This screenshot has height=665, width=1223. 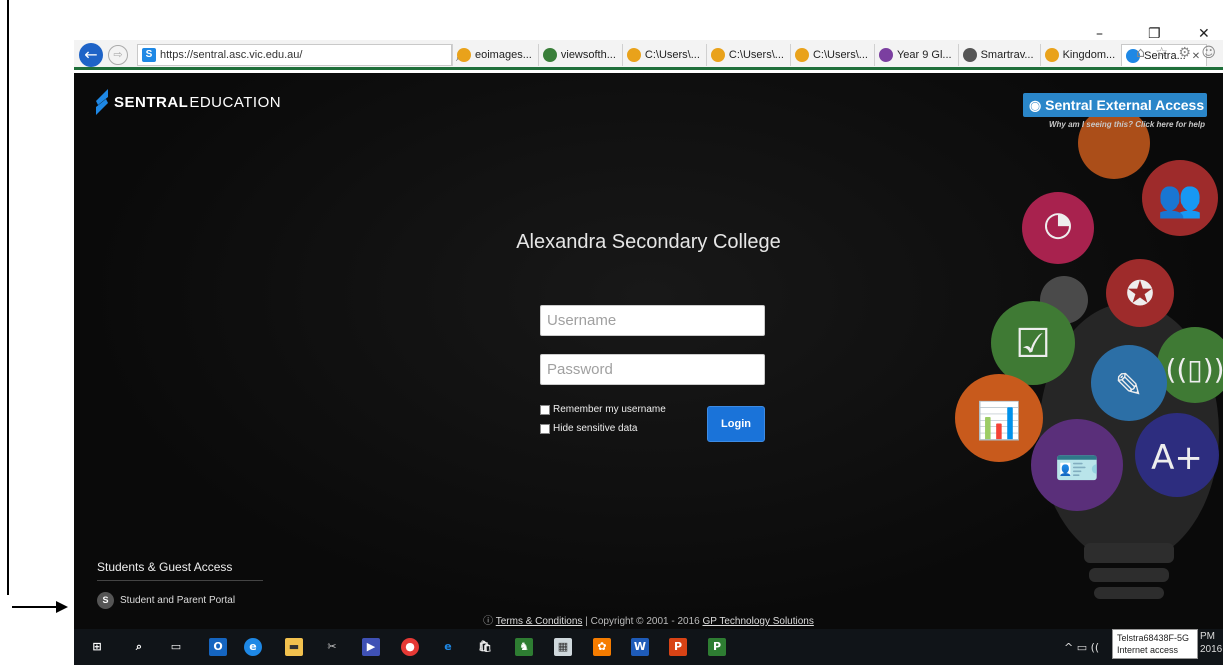 What do you see at coordinates (969, 55) in the screenshot?
I see `smartrav-icon` at bounding box center [969, 55].